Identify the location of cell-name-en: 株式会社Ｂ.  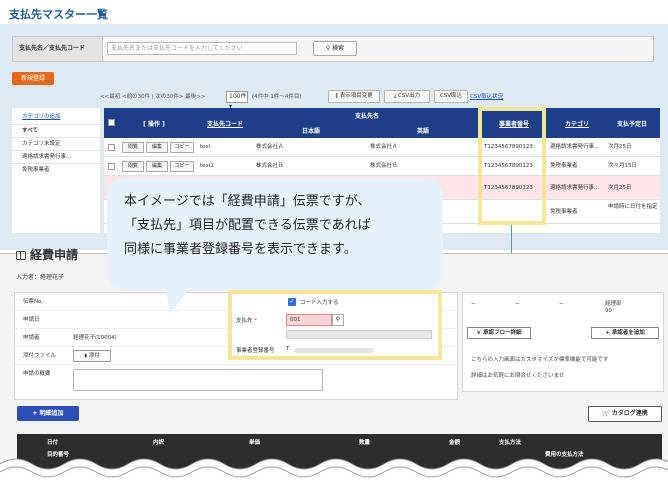
(384, 166).